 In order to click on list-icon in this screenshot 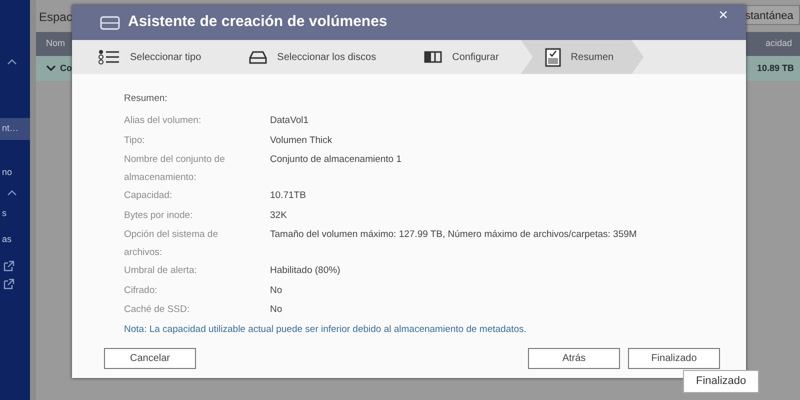, I will do `click(109, 57)`.